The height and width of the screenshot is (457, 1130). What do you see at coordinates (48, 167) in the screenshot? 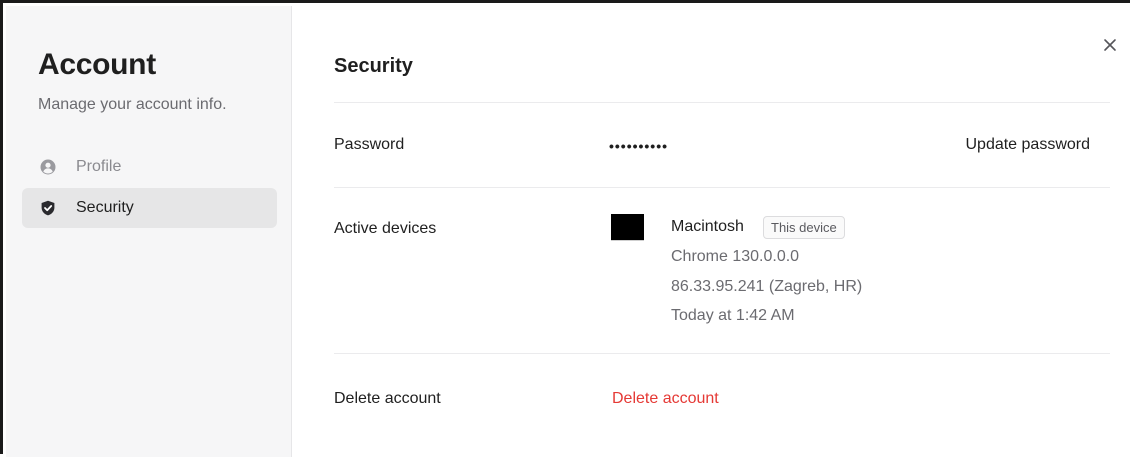
I see `user-circle-icon` at bounding box center [48, 167].